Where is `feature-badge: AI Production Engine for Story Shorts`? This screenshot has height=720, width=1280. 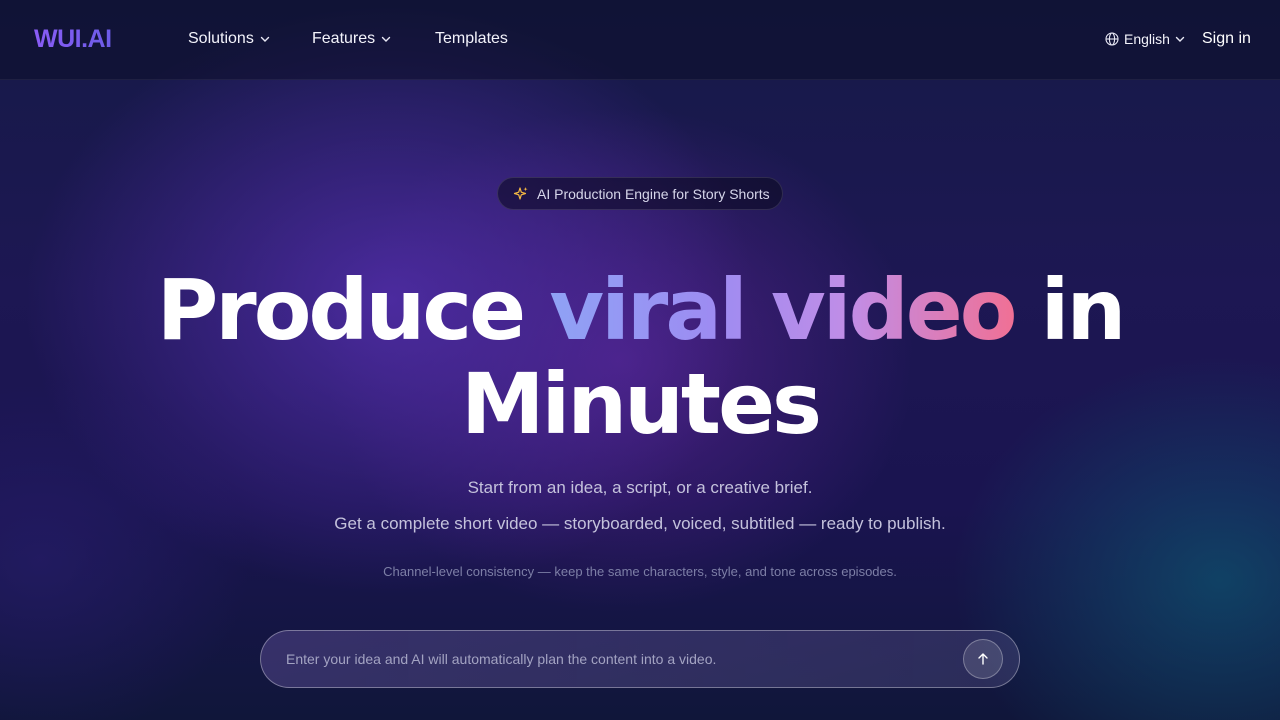
feature-badge: AI Production Engine for Story Shorts is located at coordinates (640, 193).